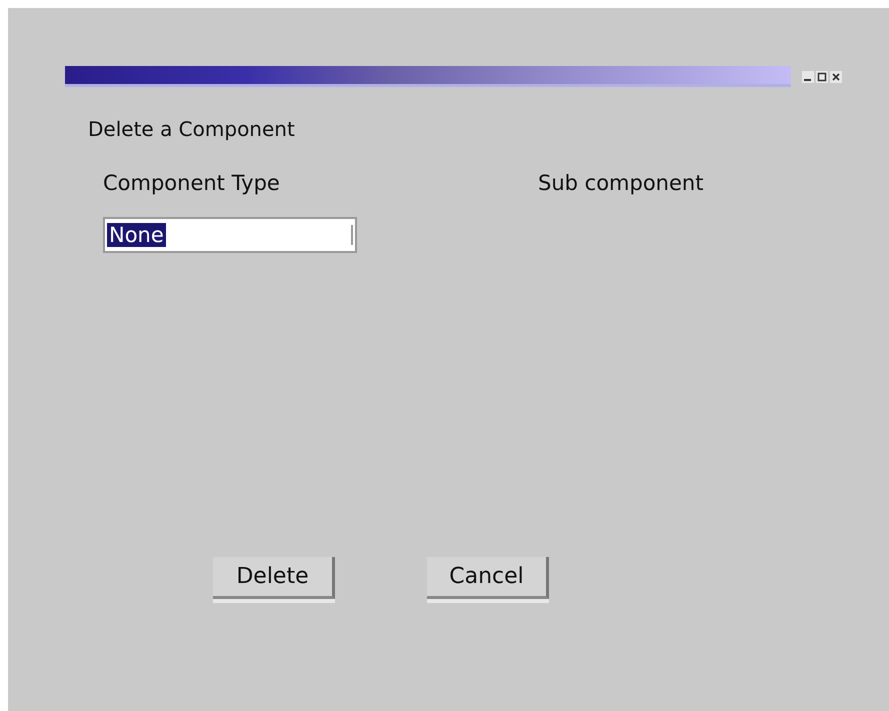  What do you see at coordinates (192, 183) in the screenshot?
I see `field-label: Component Type` at bounding box center [192, 183].